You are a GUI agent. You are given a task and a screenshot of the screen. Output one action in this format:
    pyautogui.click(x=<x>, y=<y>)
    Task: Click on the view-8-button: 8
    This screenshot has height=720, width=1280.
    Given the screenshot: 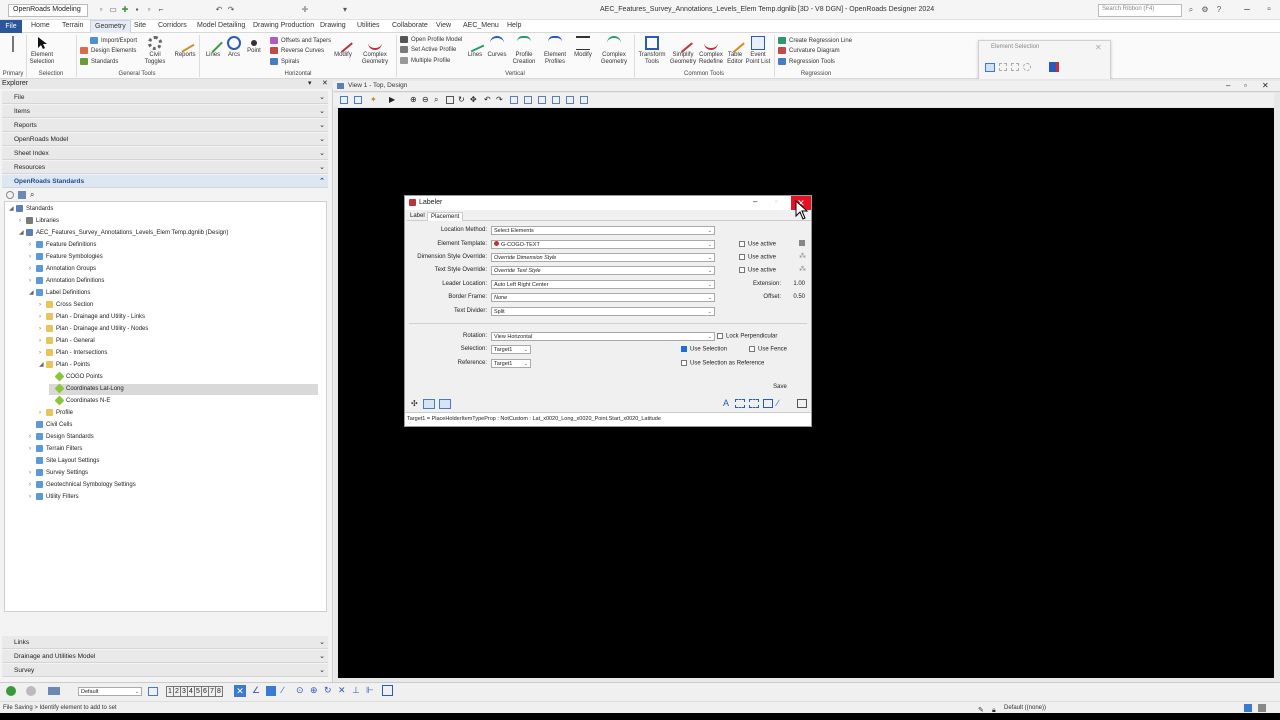 What is the action you would take?
    pyautogui.click(x=219, y=691)
    